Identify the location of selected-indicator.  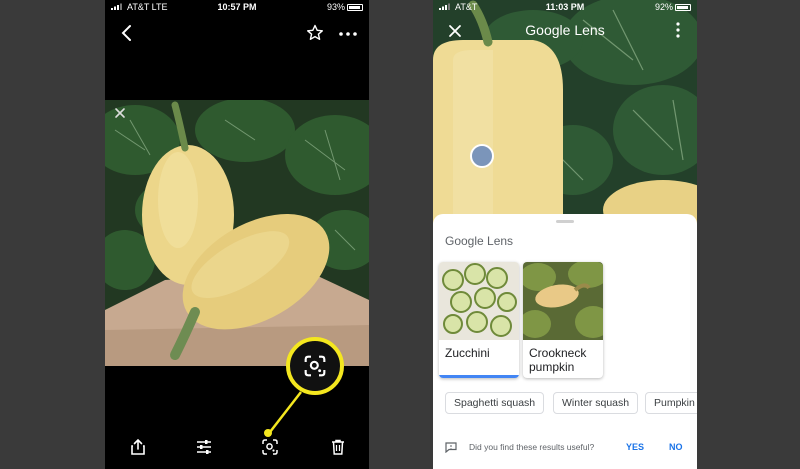
(479, 376).